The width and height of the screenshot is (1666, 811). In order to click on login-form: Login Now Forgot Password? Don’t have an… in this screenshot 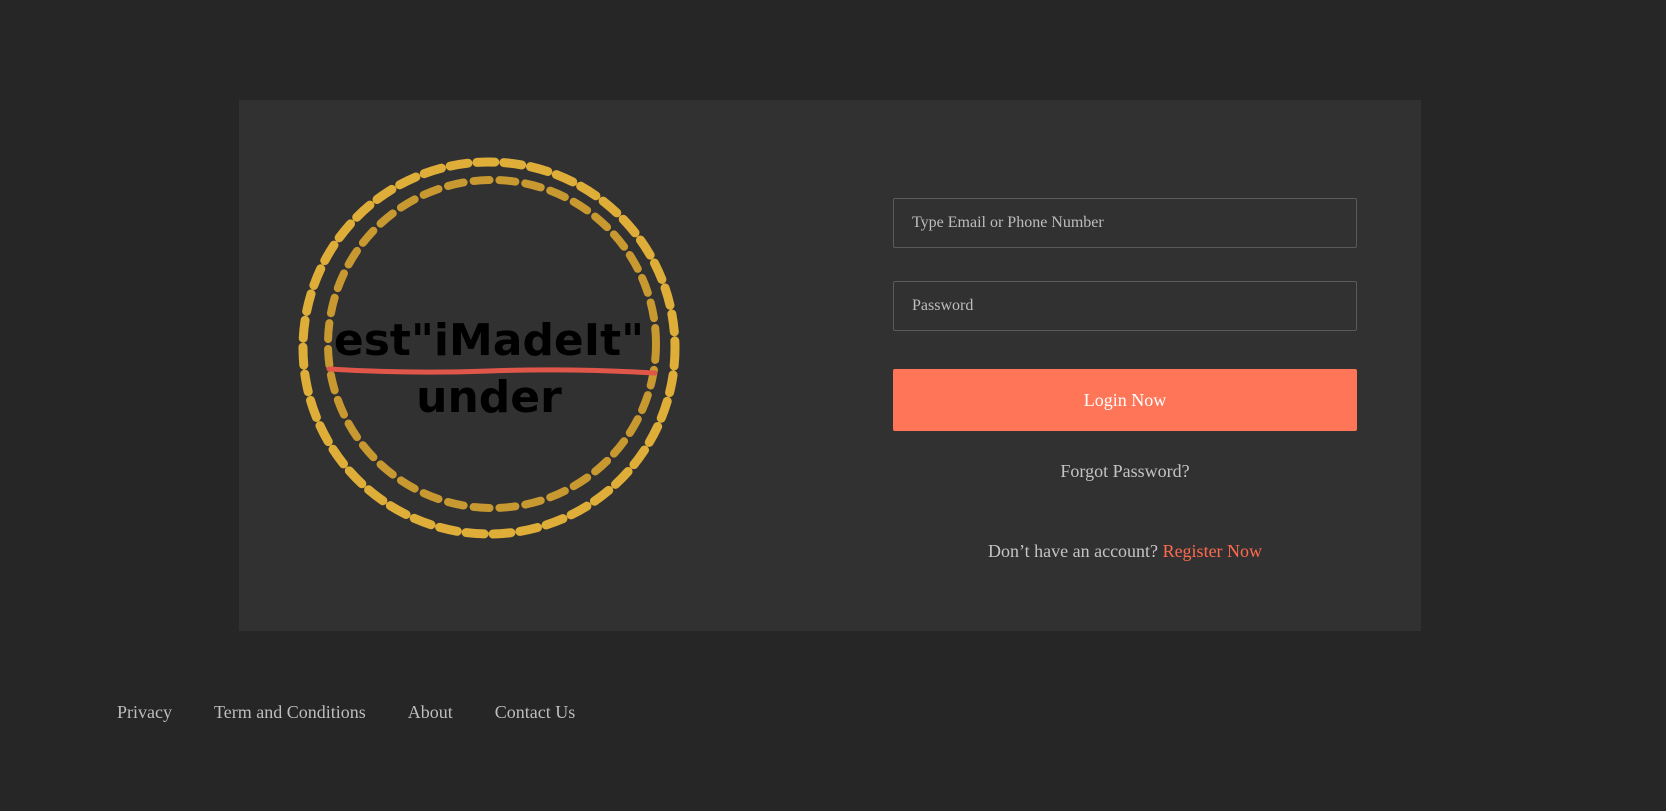, I will do `click(1125, 380)`.